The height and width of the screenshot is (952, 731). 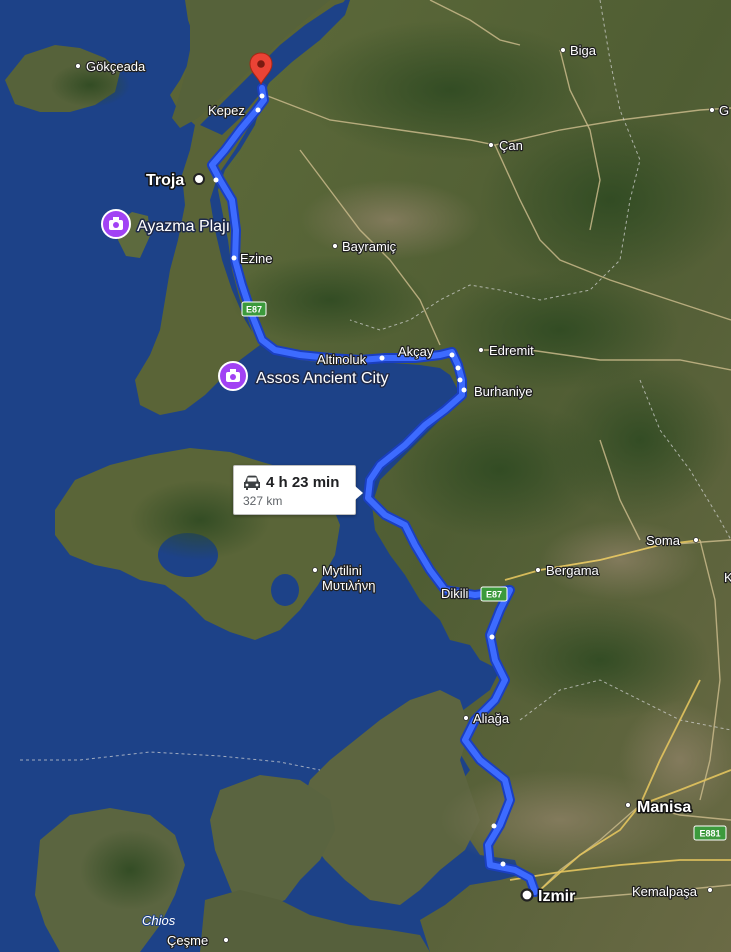 What do you see at coordinates (416, 351) in the screenshot?
I see `label-akcay: Akçay` at bounding box center [416, 351].